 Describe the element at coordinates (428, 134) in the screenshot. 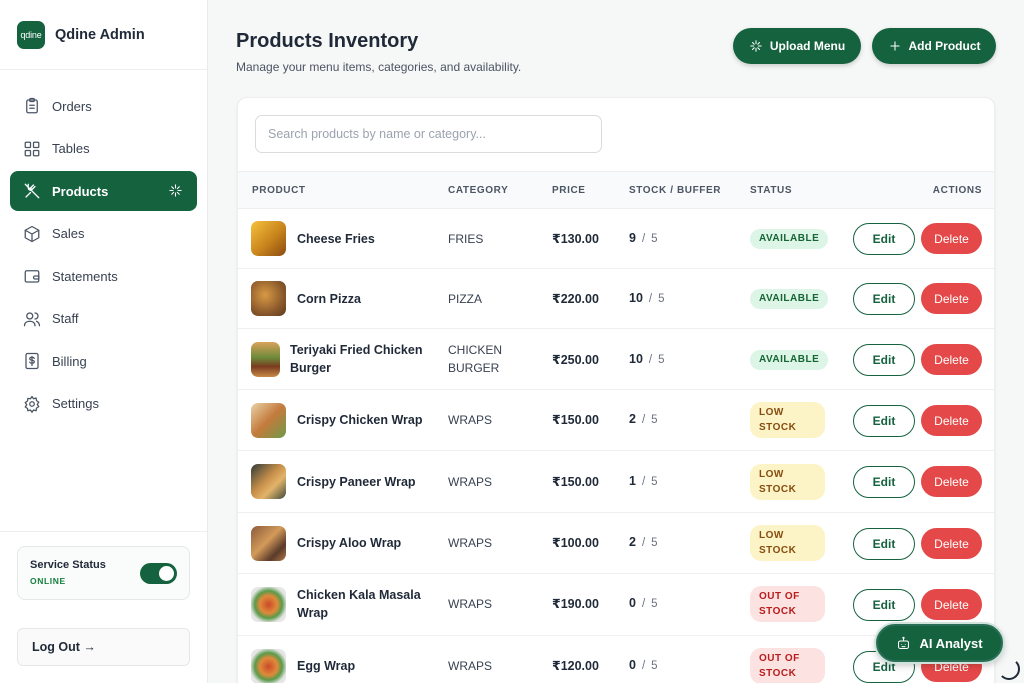

I see `search-input` at that location.